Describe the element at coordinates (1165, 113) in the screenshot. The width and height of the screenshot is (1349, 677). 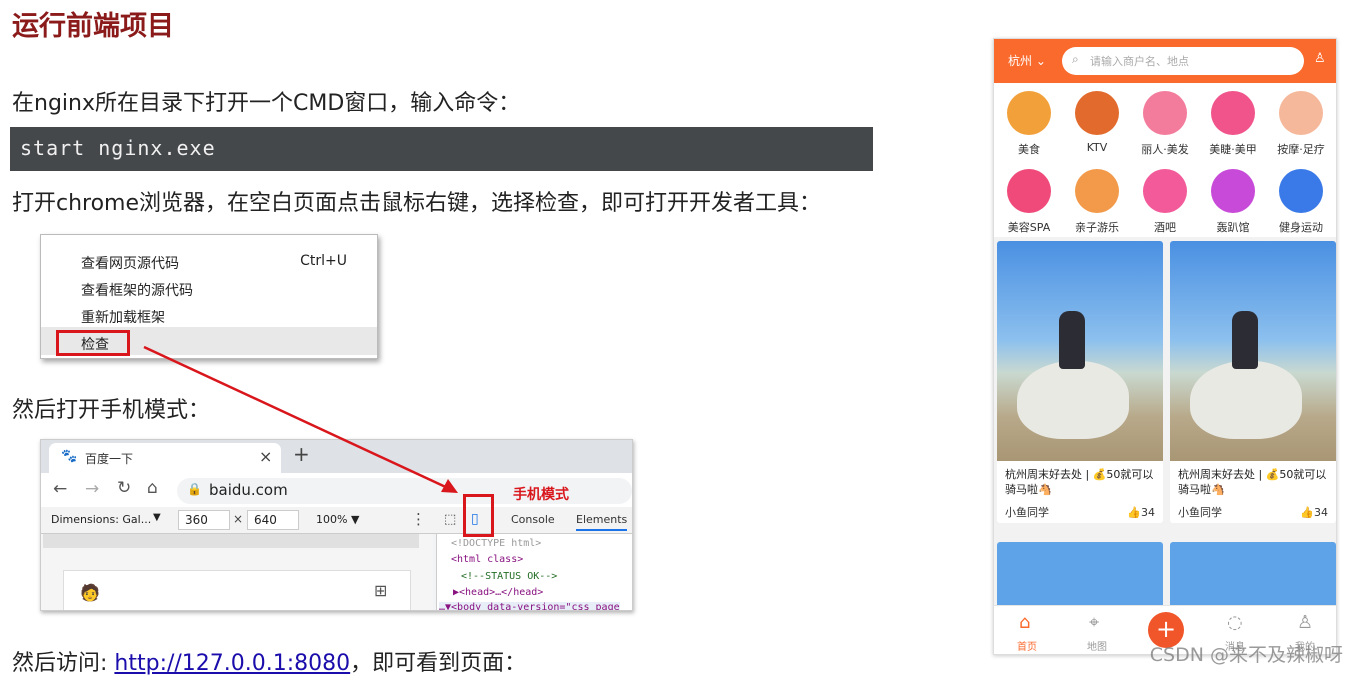
I see `hair-icon` at that location.